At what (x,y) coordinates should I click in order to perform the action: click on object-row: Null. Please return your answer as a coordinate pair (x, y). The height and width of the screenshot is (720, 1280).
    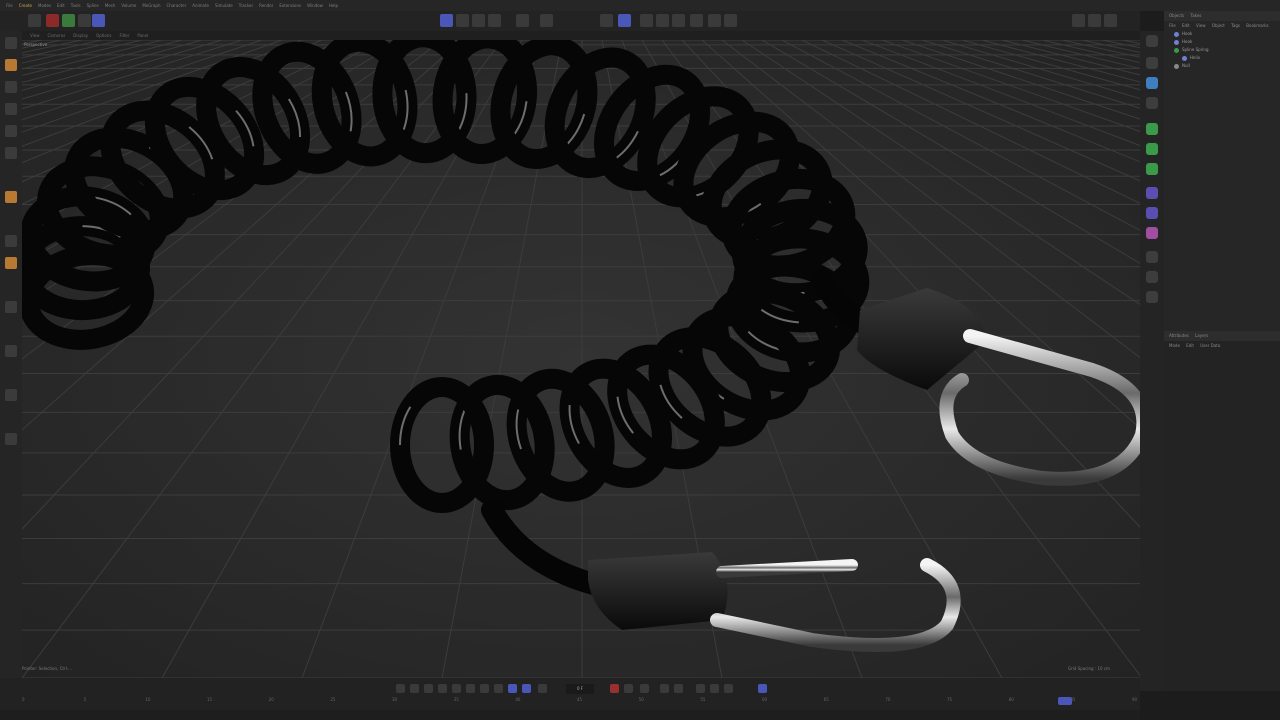
    Looking at the image, I should click on (1222, 66).